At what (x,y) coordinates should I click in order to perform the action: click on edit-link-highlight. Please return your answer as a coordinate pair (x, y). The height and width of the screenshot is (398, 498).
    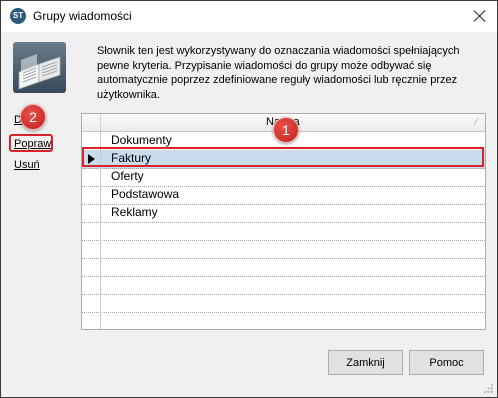
    Looking at the image, I should click on (31, 143).